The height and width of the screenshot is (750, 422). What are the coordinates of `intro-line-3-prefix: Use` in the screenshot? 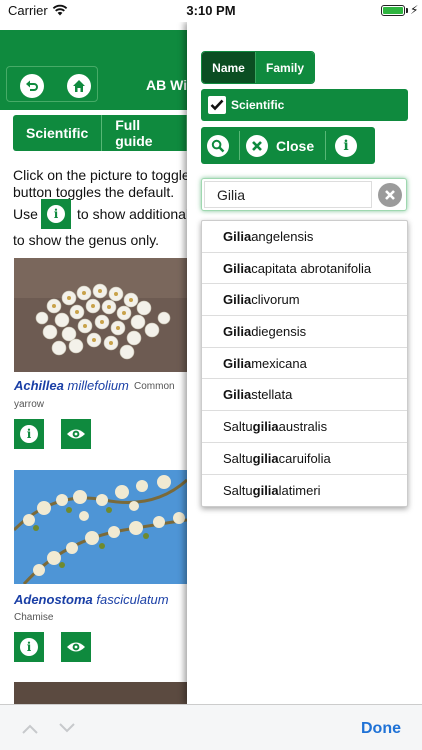 It's located at (25, 214).